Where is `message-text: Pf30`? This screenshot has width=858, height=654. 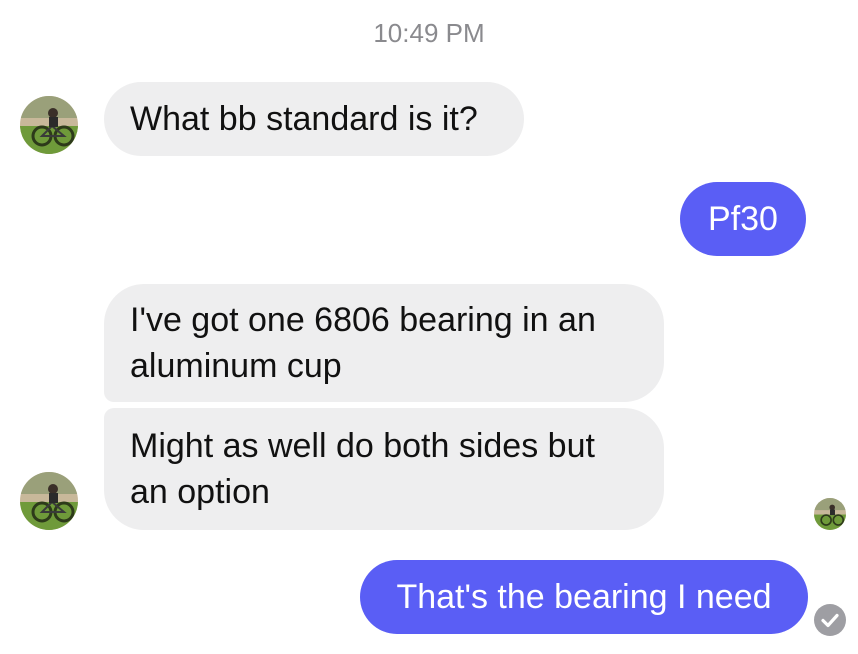
message-text: Pf30 is located at coordinates (743, 219).